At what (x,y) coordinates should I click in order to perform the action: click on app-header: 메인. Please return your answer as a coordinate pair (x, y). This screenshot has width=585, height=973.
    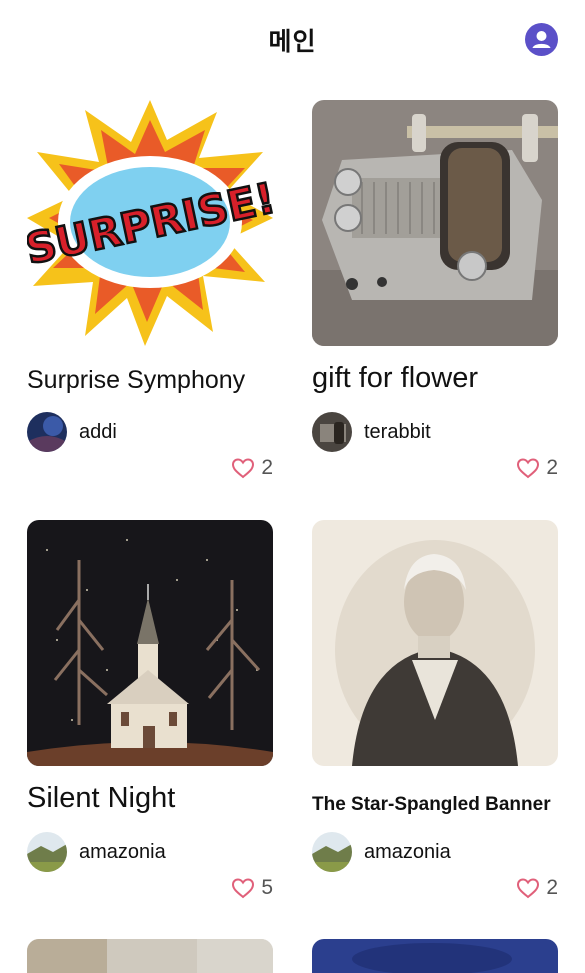
    Looking at the image, I should click on (292, 40).